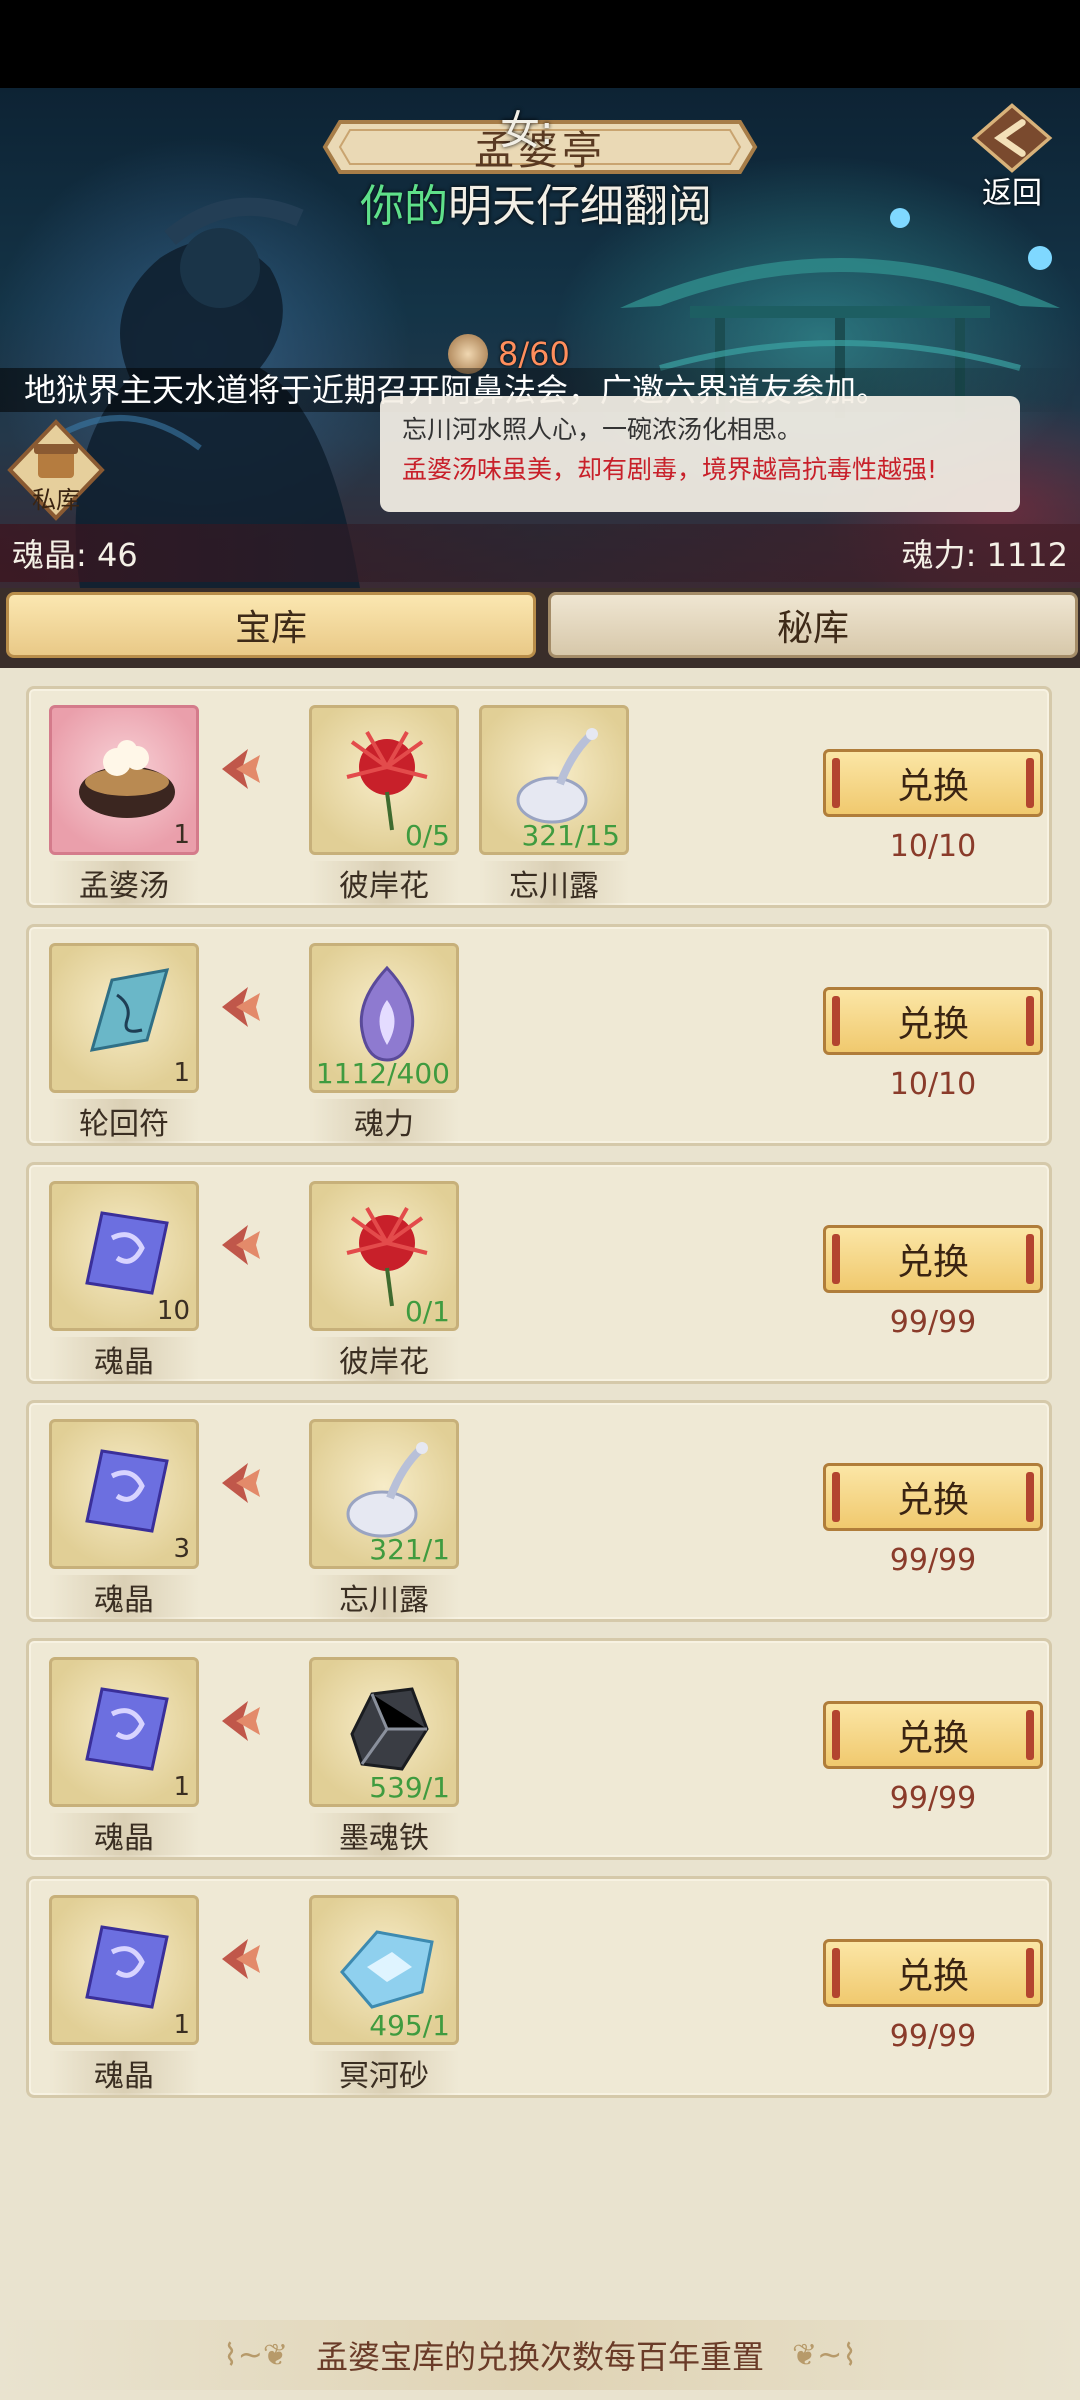  What do you see at coordinates (536, 206) in the screenshot?
I see `subtitle-overlay-line2: 你的明天仔细翻阅` at bounding box center [536, 206].